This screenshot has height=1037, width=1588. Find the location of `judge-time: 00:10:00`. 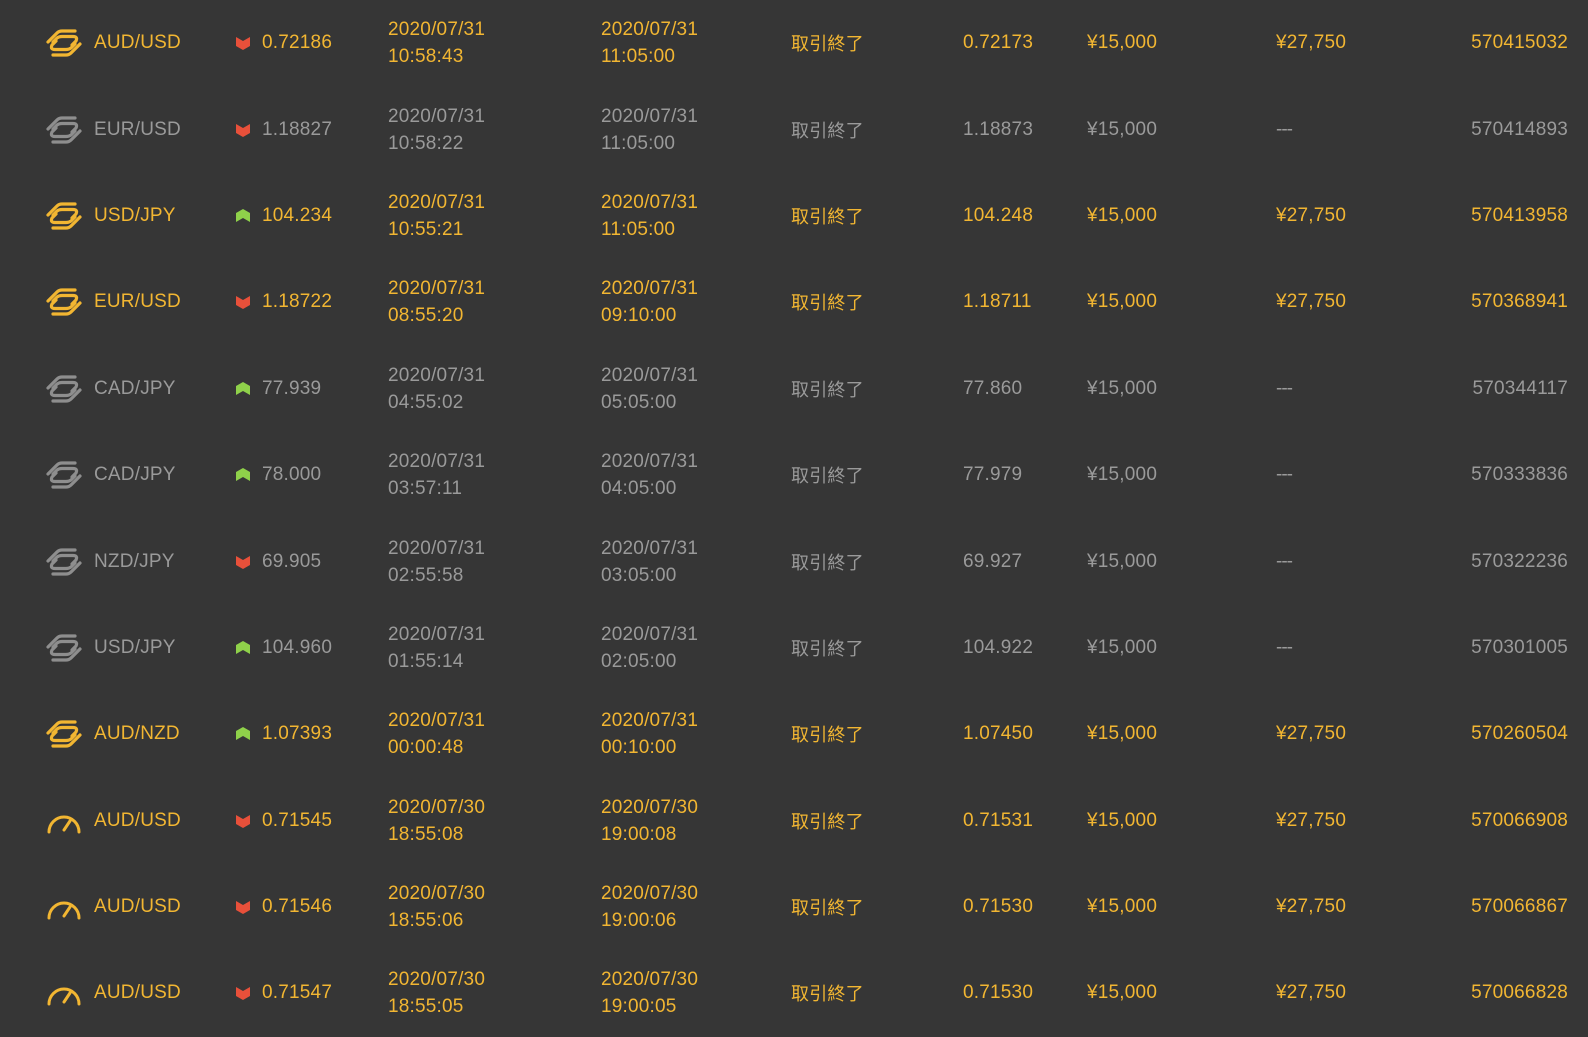

judge-time: 00:10:00 is located at coordinates (639, 748).